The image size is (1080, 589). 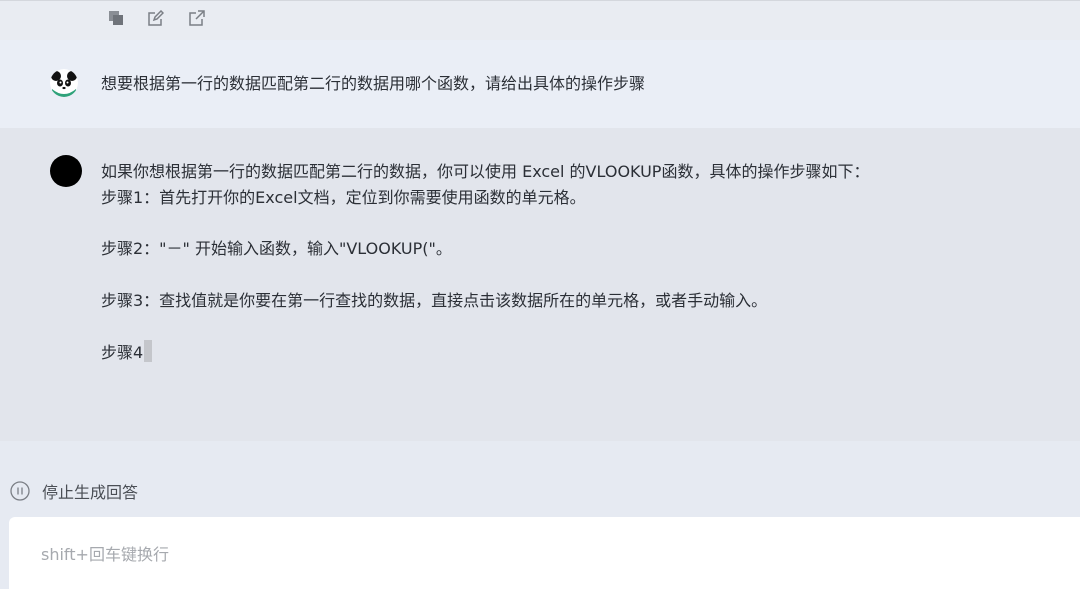 I want to click on user-message: 想要根据第一行的数据匹配第二行的数据用哪个函数，请给出具体的操作步骤, so click(x=540, y=84).